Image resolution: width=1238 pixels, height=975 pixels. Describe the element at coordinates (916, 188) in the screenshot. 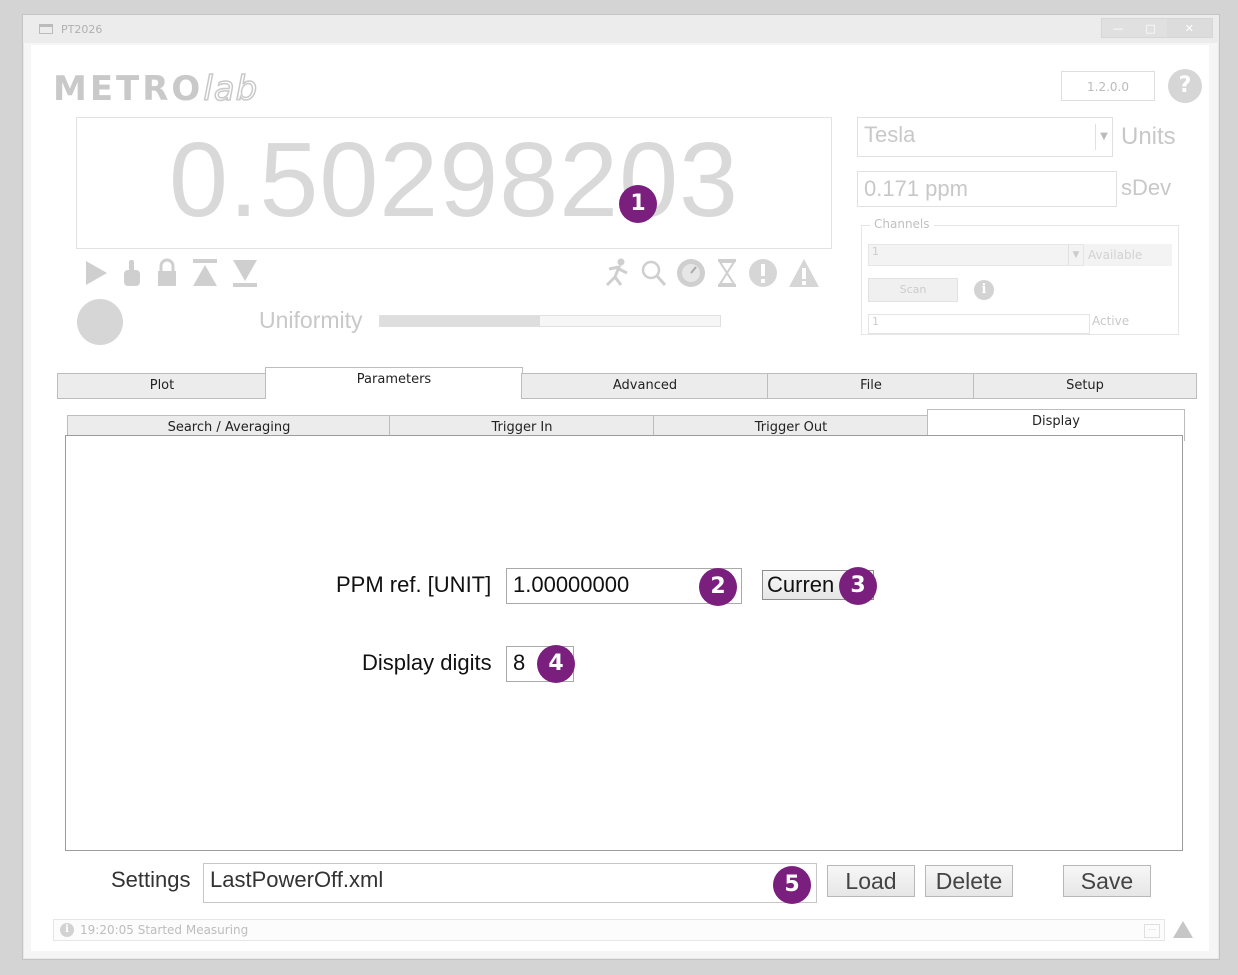

I see `sdev-value: 0.171 ppm` at that location.